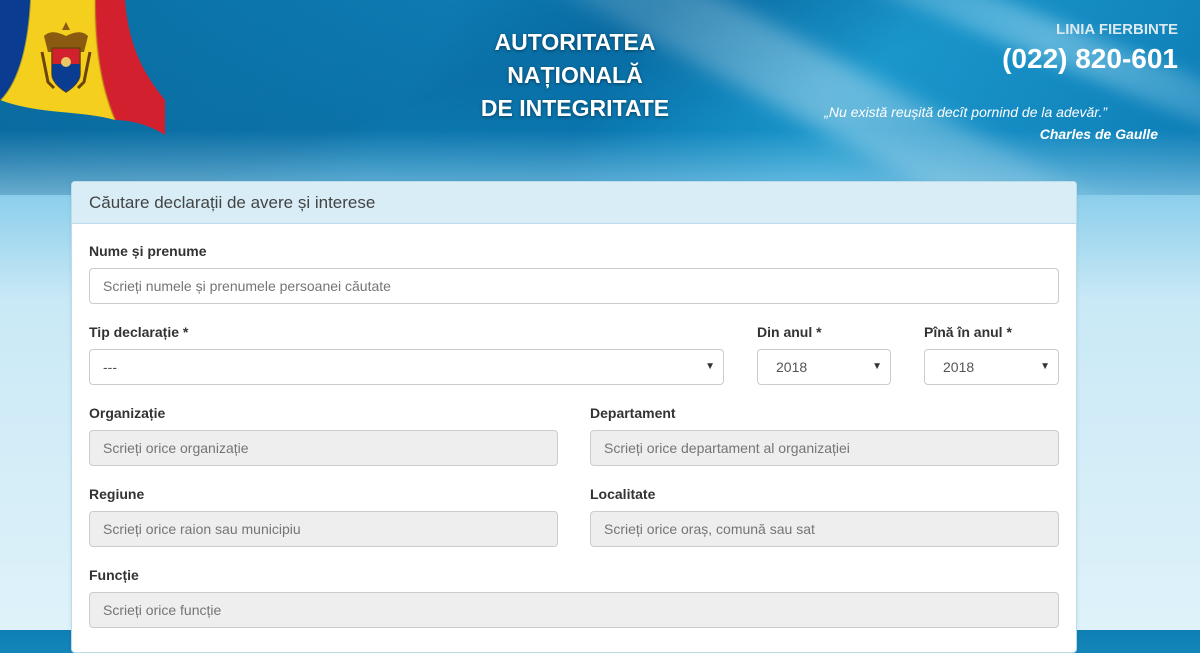 The width and height of the screenshot is (1200, 653). Describe the element at coordinates (824, 367) in the screenshot. I see `year-from-select: 2018 ▼` at that location.